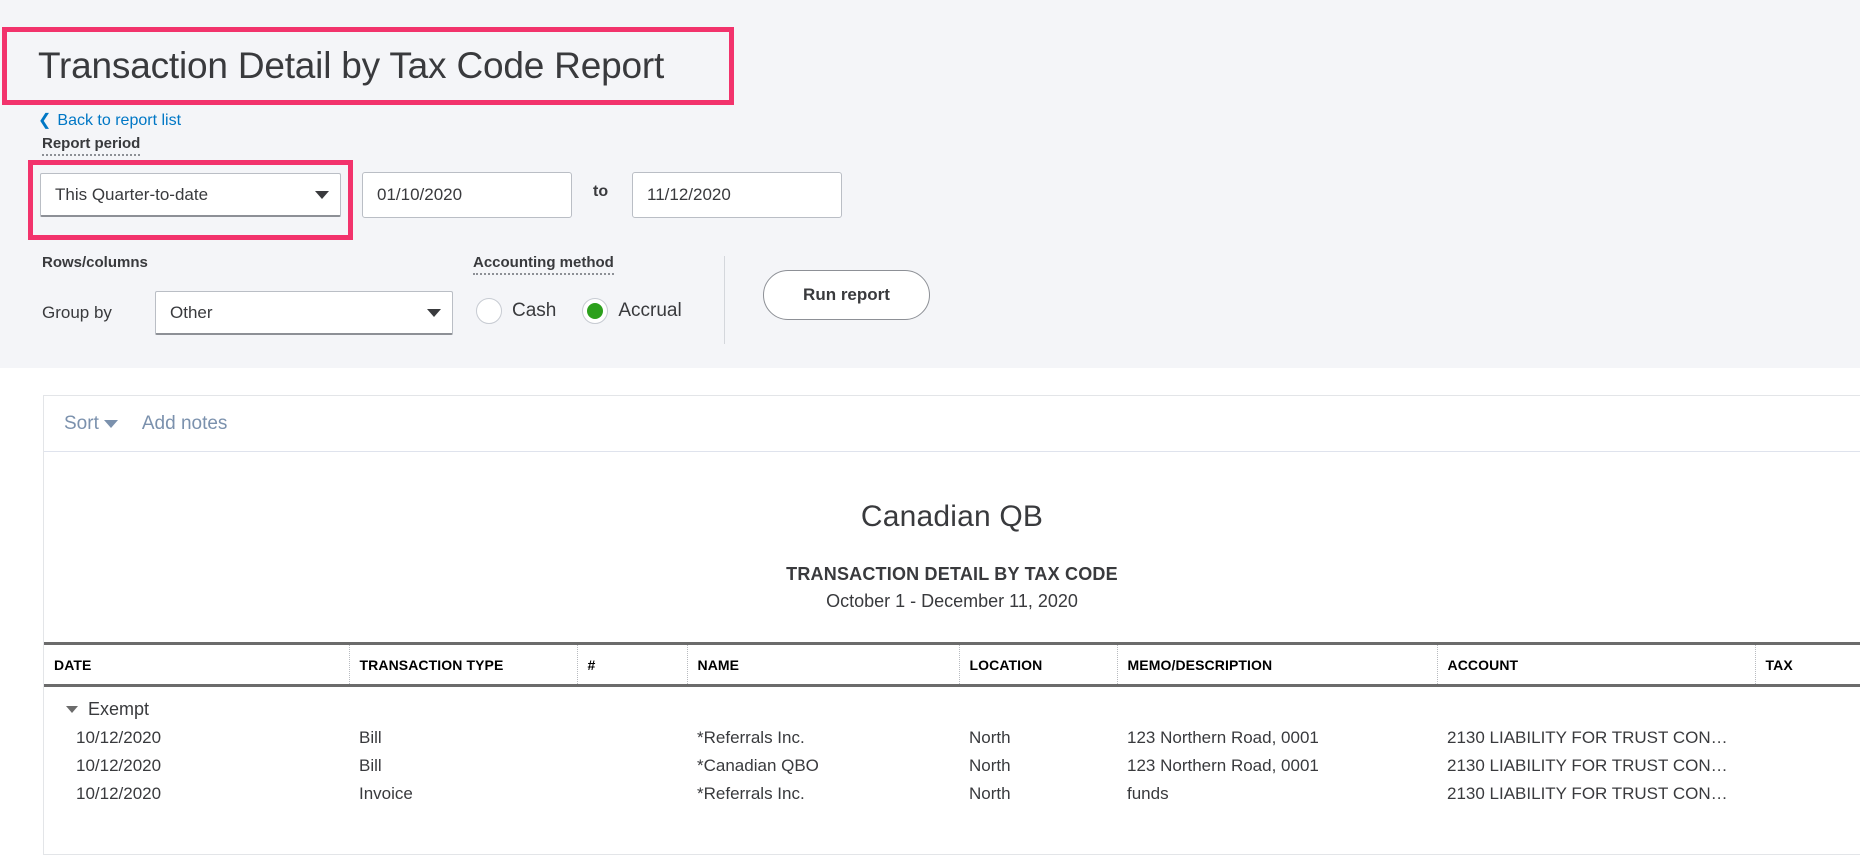  I want to click on column-header-tax: TAX, so click(1807, 664).